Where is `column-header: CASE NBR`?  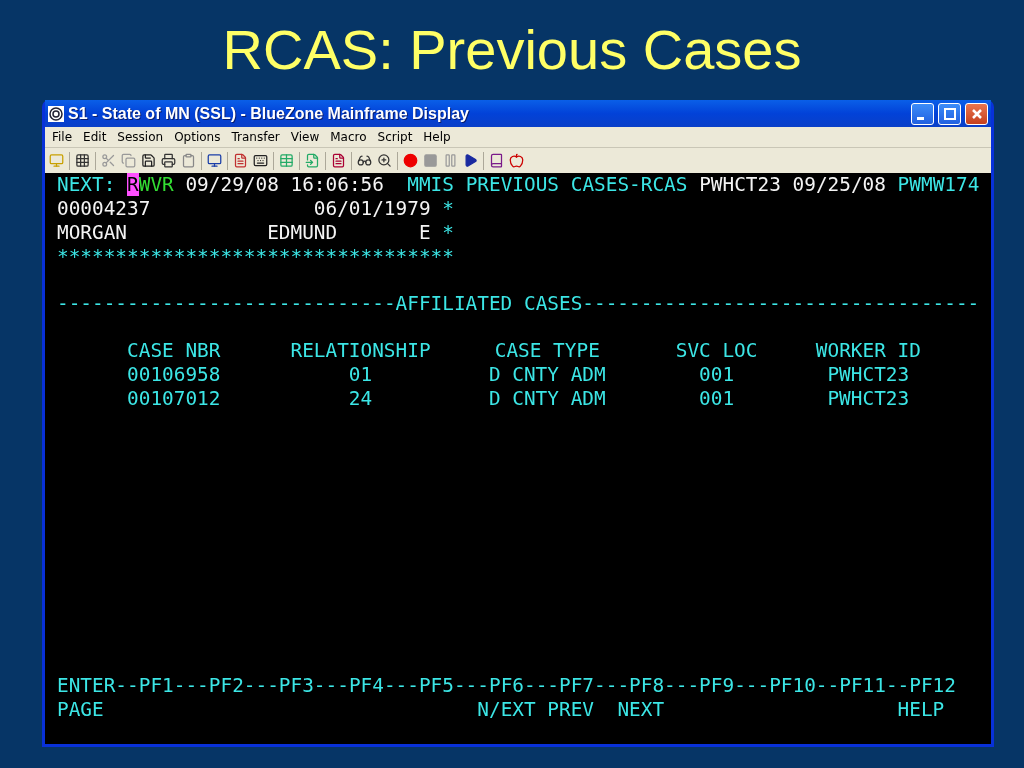 column-header: CASE NBR is located at coordinates (174, 351).